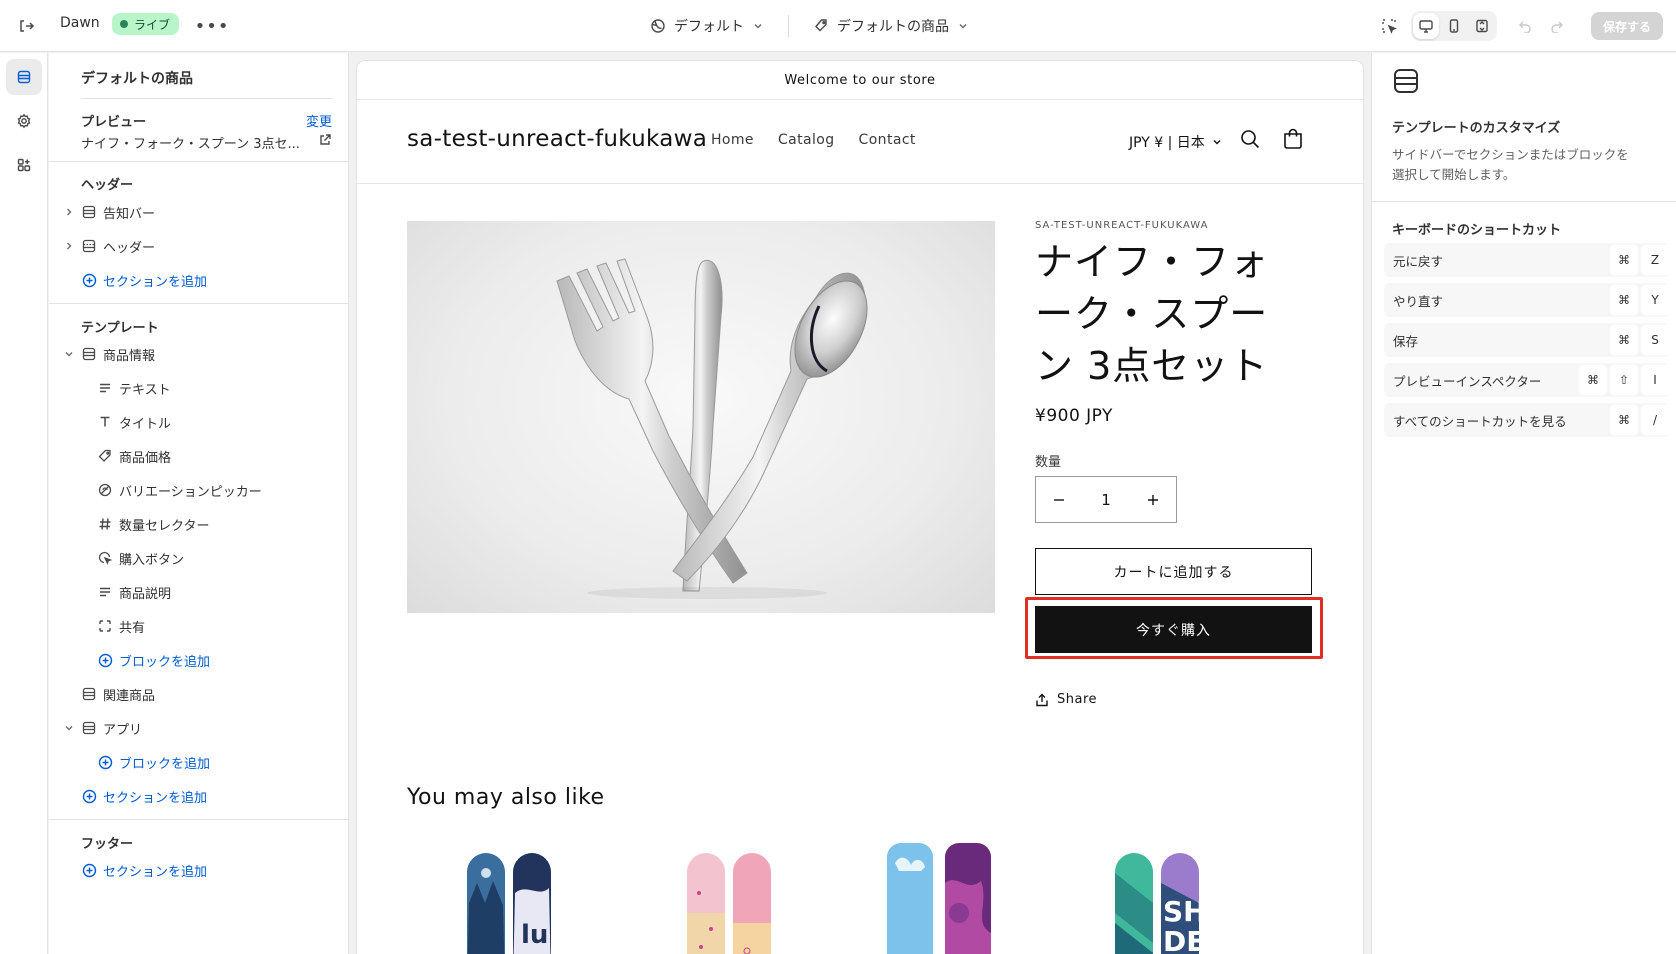 The width and height of the screenshot is (1676, 954). I want to click on quantity-input: 1, so click(1106, 500).